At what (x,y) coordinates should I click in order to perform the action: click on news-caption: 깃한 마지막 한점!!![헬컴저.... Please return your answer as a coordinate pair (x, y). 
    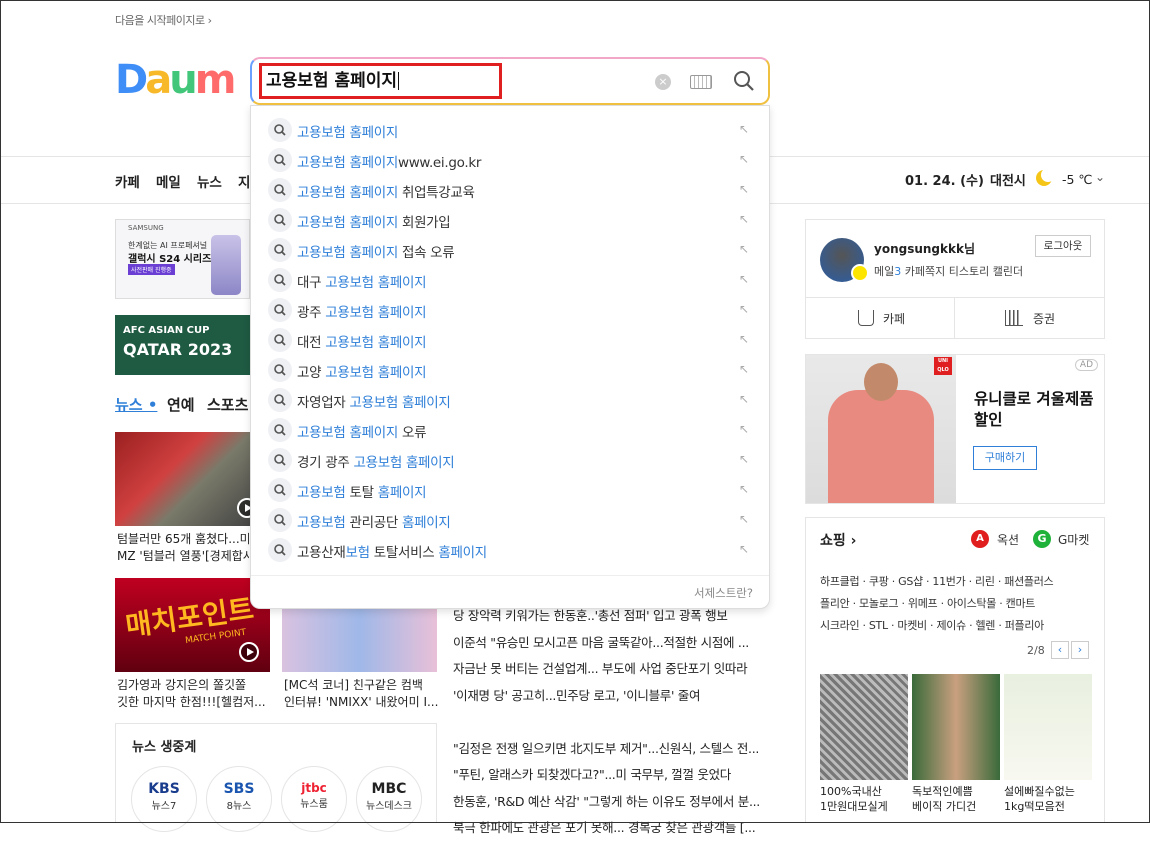
    Looking at the image, I should click on (192, 702).